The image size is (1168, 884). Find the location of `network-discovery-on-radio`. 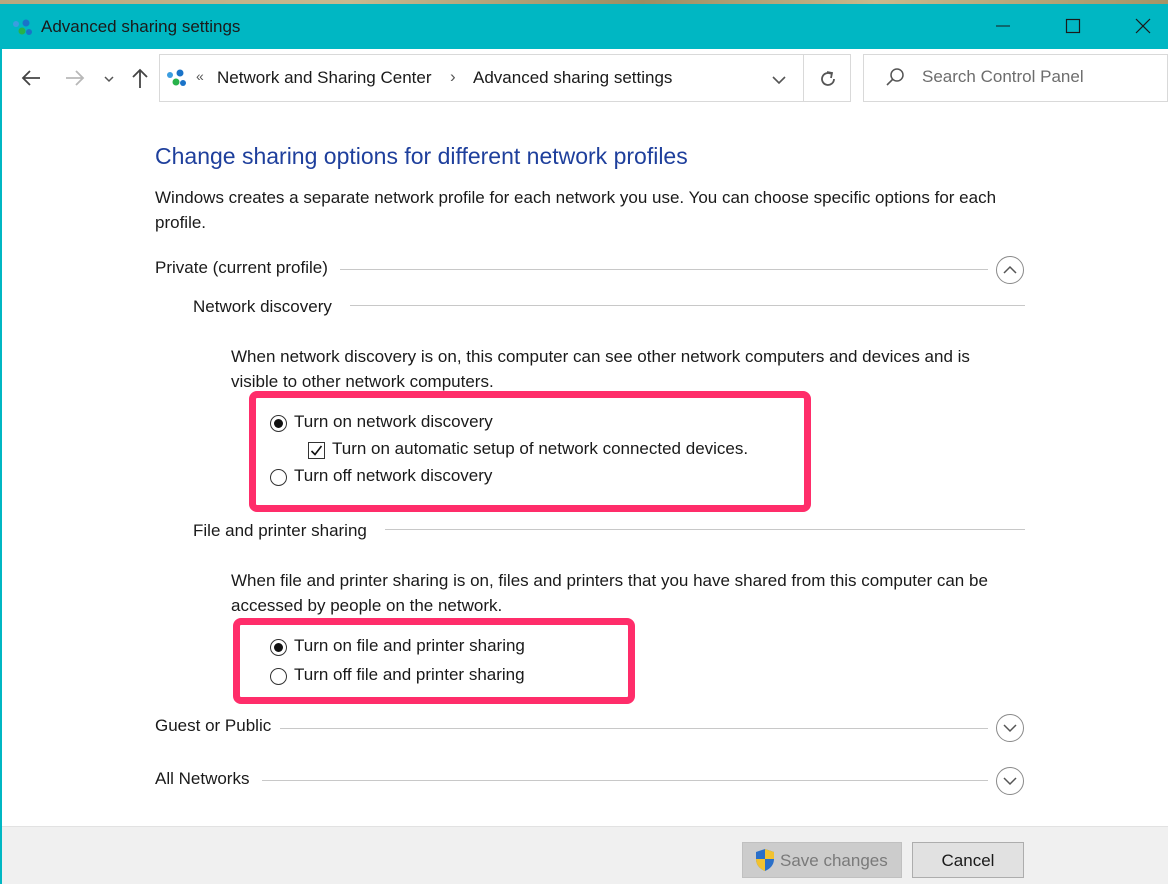

network-discovery-on-radio is located at coordinates (278, 423).